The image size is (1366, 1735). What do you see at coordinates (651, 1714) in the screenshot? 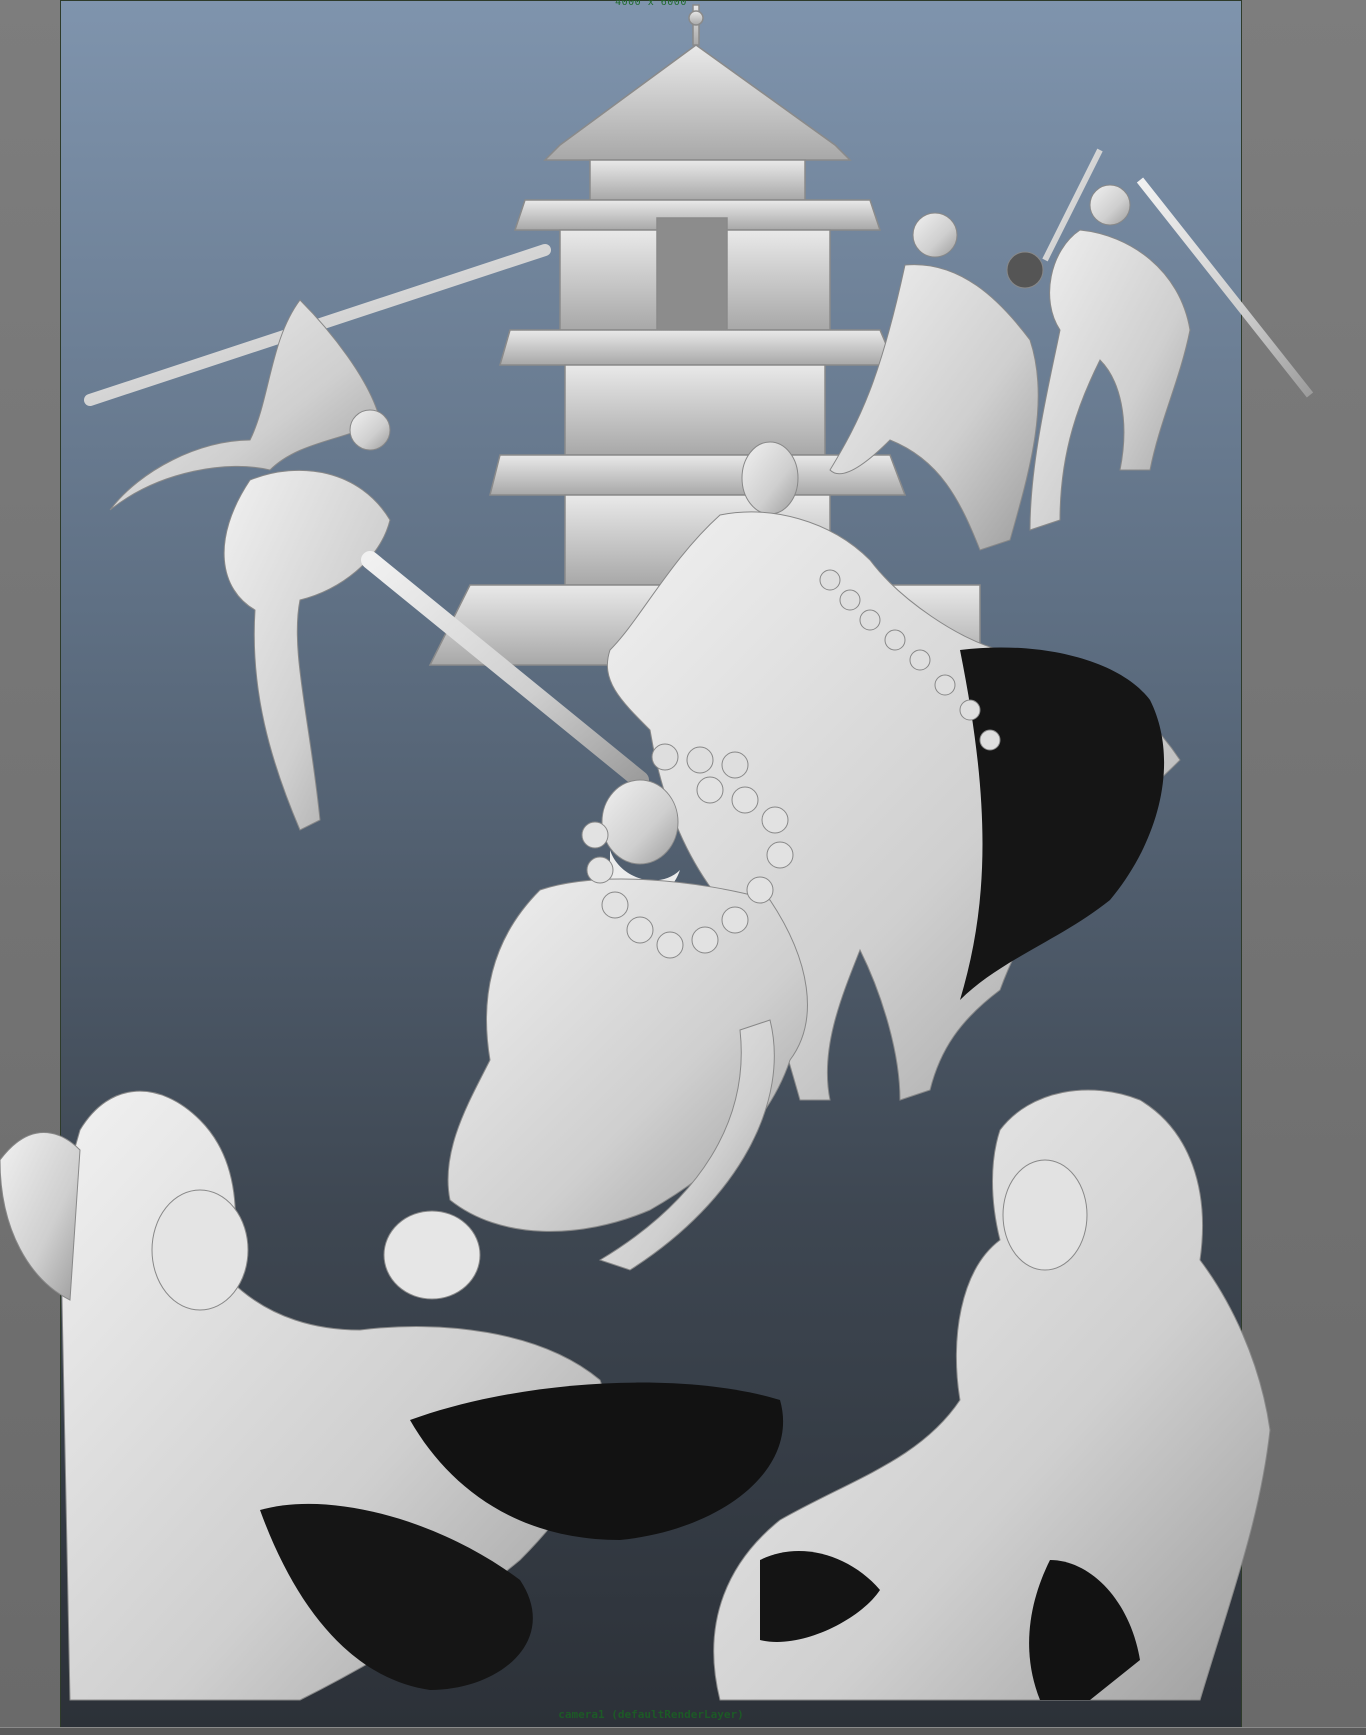
I see `camera-label: camera1 (defaultRenderLayer)` at bounding box center [651, 1714].